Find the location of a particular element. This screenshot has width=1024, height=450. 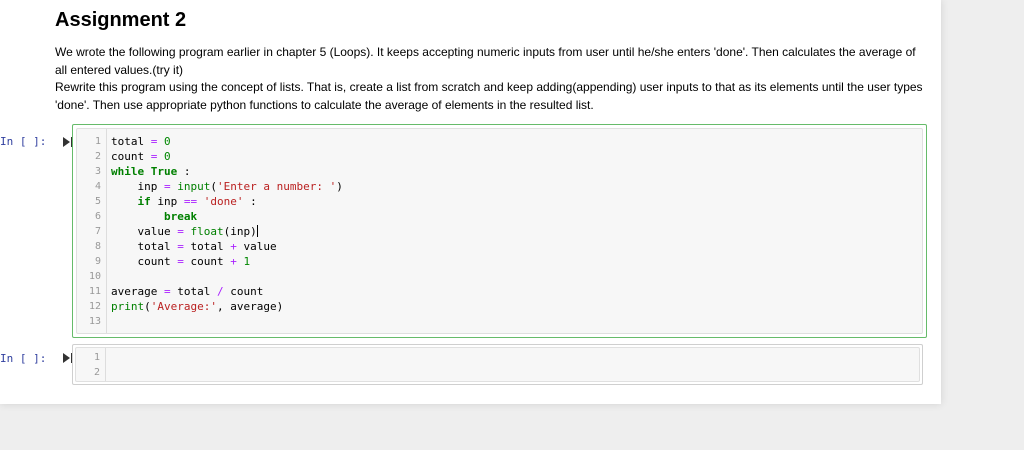

code-token: True is located at coordinates (164, 171).